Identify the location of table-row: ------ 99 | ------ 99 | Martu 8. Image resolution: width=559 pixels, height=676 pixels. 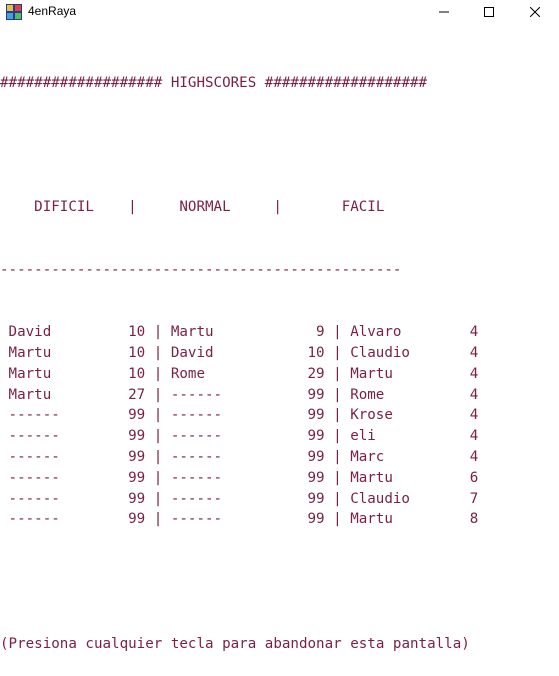
(279, 519).